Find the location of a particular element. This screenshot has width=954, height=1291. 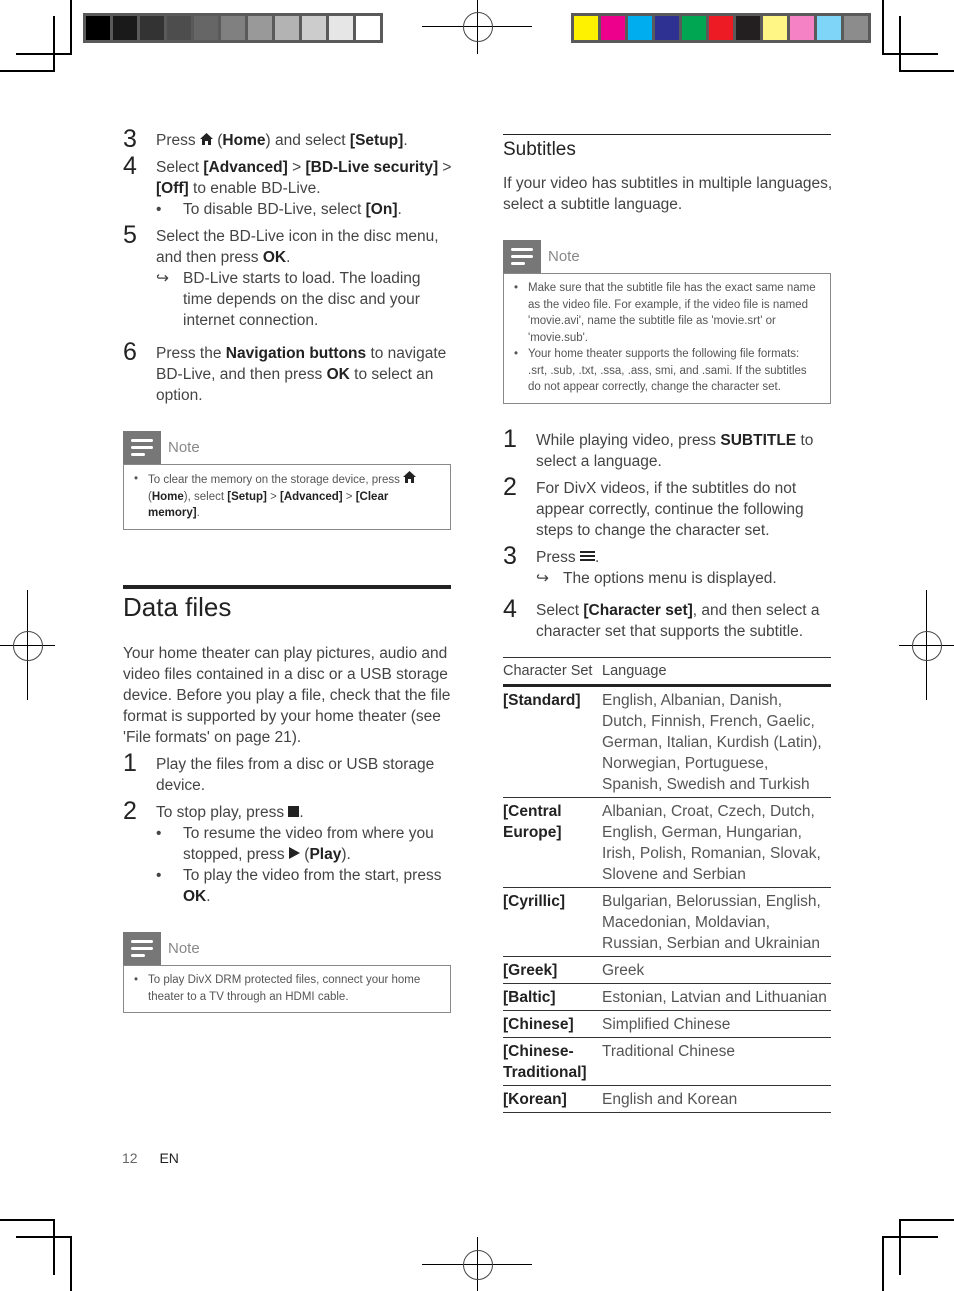

page-number: 12 is located at coordinates (130, 1158).